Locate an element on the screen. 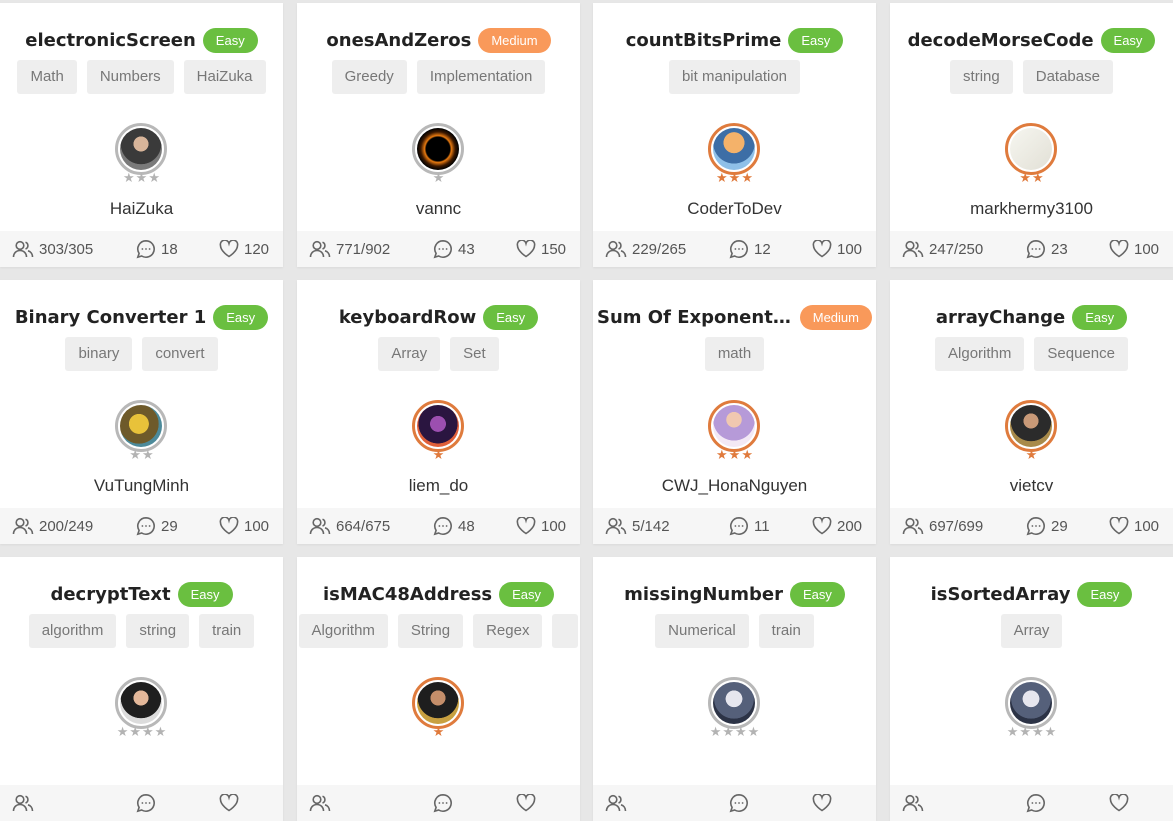  challenge-title: decryptText is located at coordinates (110, 594).